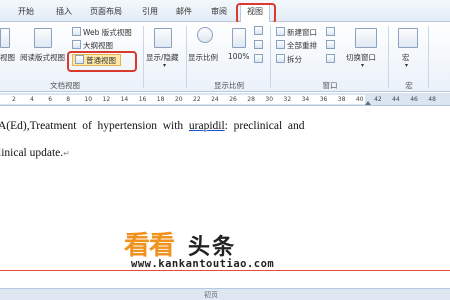 This screenshot has height=300, width=450. Describe the element at coordinates (269, 99) in the screenshot. I see `ruler-number: 30` at that location.